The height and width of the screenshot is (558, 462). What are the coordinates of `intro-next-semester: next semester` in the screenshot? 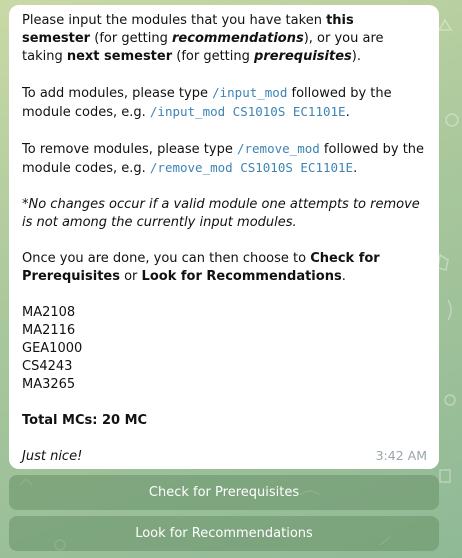 It's located at (119, 56).